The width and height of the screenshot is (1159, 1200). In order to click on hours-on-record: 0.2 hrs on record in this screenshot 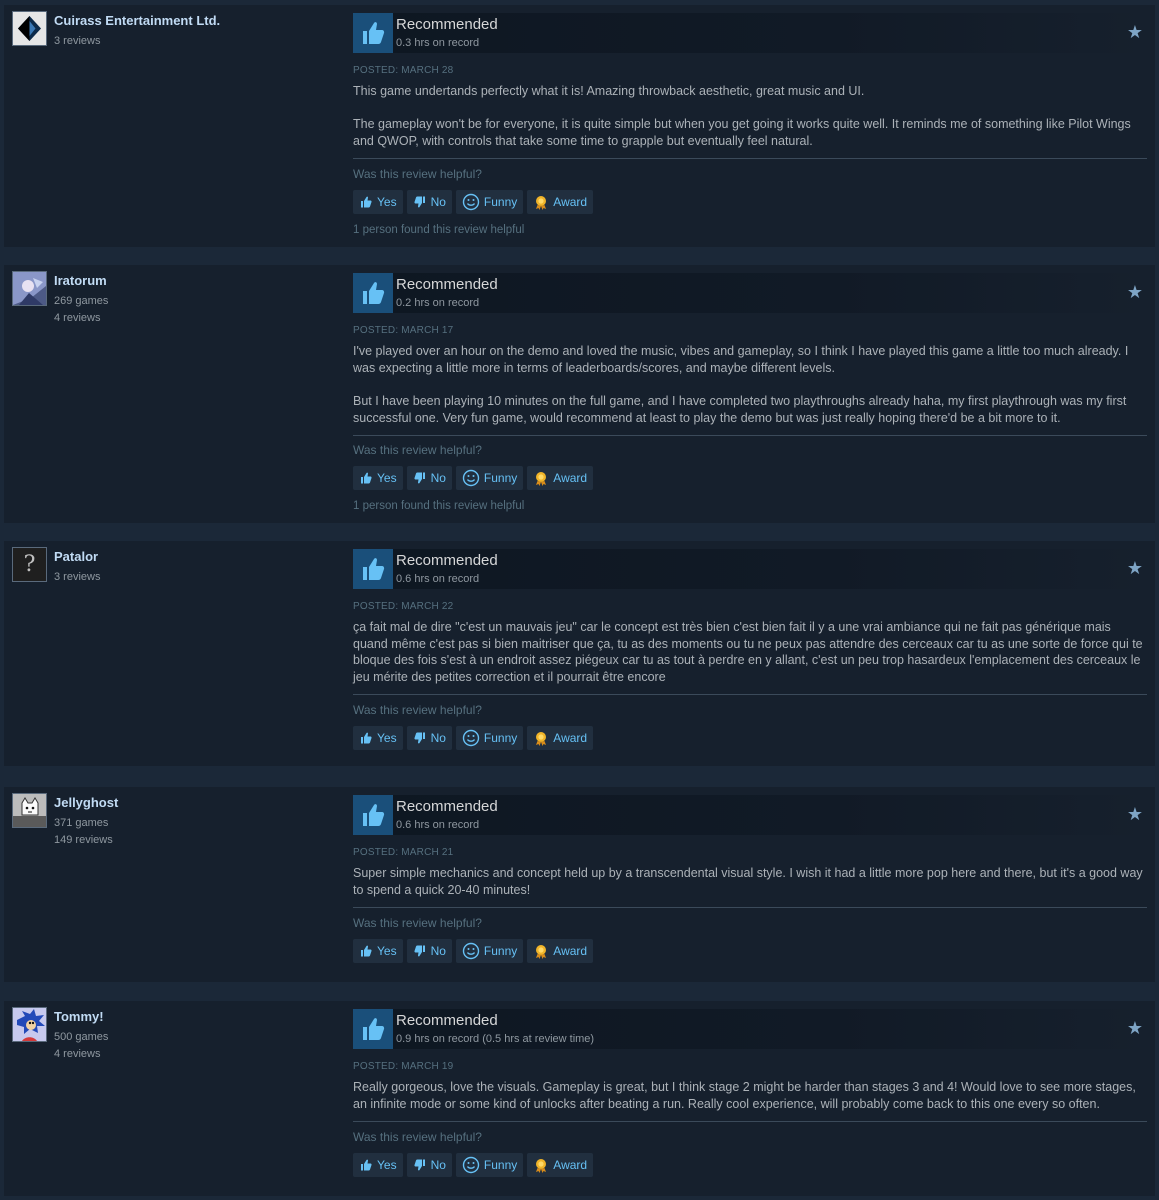, I will do `click(438, 303)`.